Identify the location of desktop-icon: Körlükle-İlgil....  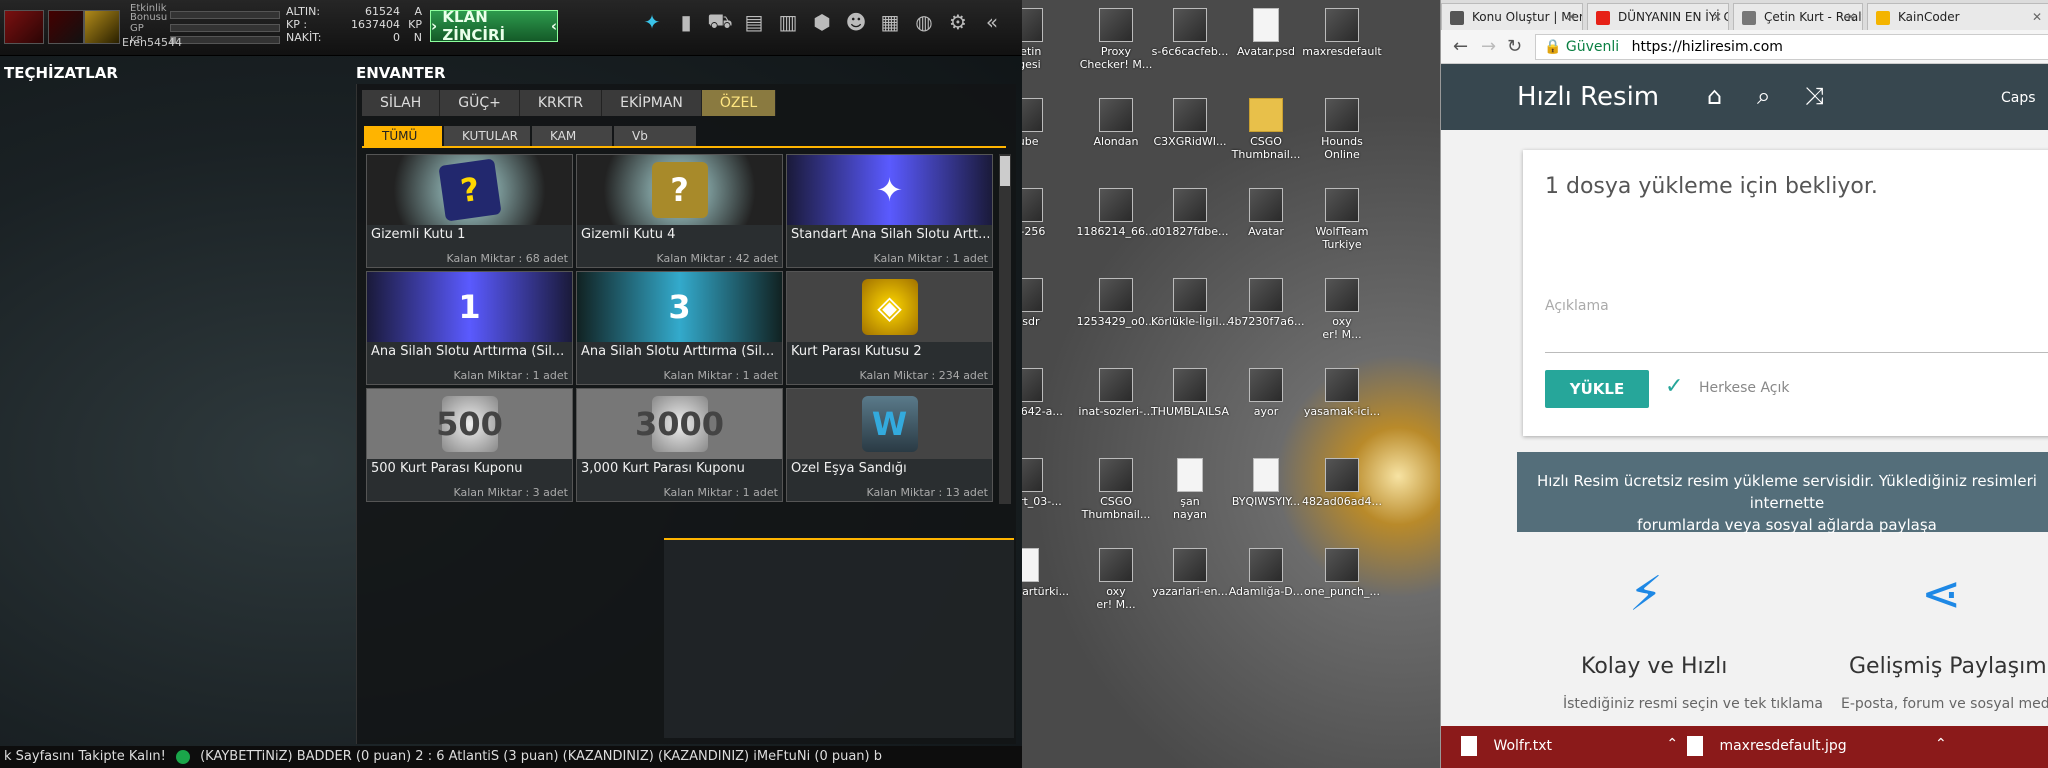
(1190, 303).